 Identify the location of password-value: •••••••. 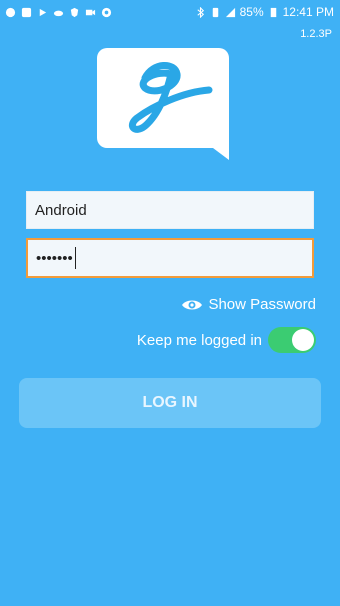
(54, 258).